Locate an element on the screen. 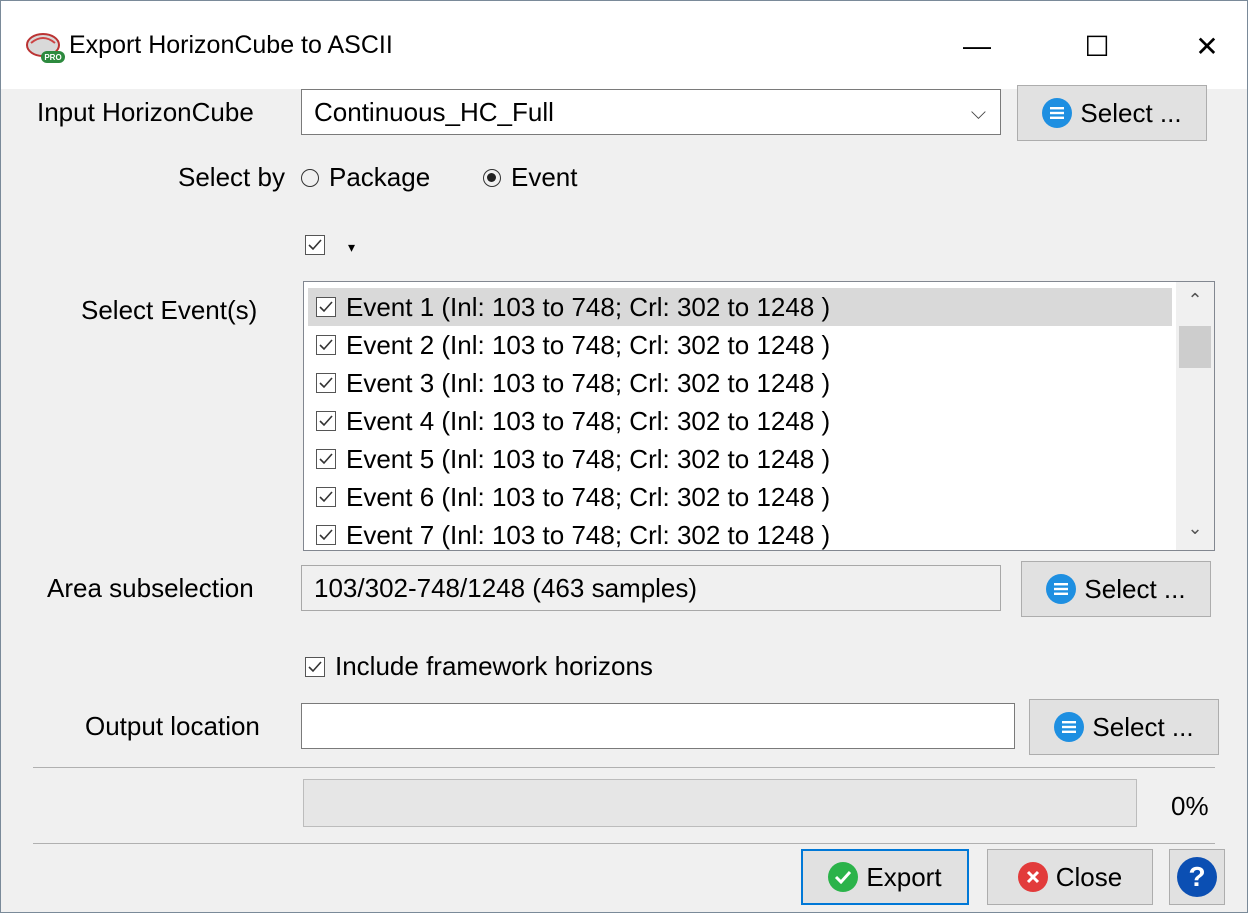 This screenshot has width=1248, height=913. svg-text: PRO is located at coordinates (52, 57).